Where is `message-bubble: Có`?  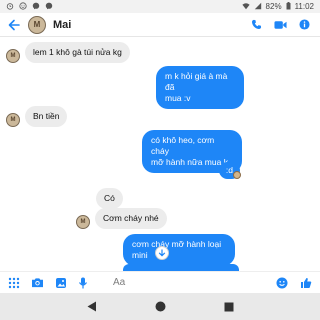
message-bubble: Có is located at coordinates (109, 198).